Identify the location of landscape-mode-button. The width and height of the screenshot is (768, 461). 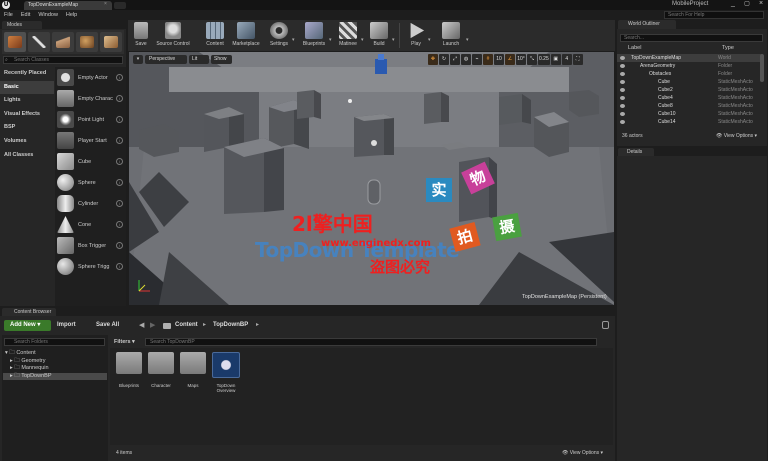
(63, 42).